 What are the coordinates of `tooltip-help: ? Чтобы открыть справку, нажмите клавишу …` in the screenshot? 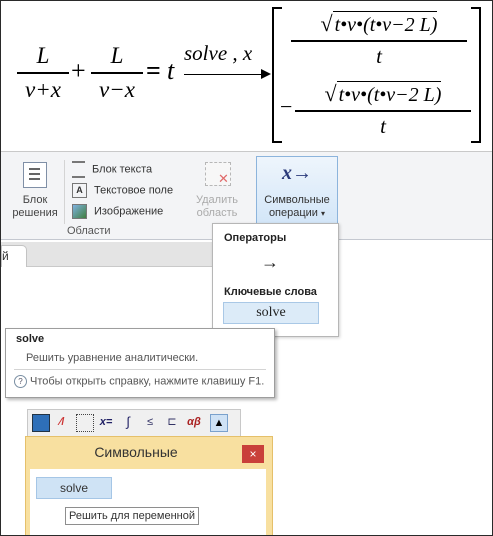 It's located at (139, 381).